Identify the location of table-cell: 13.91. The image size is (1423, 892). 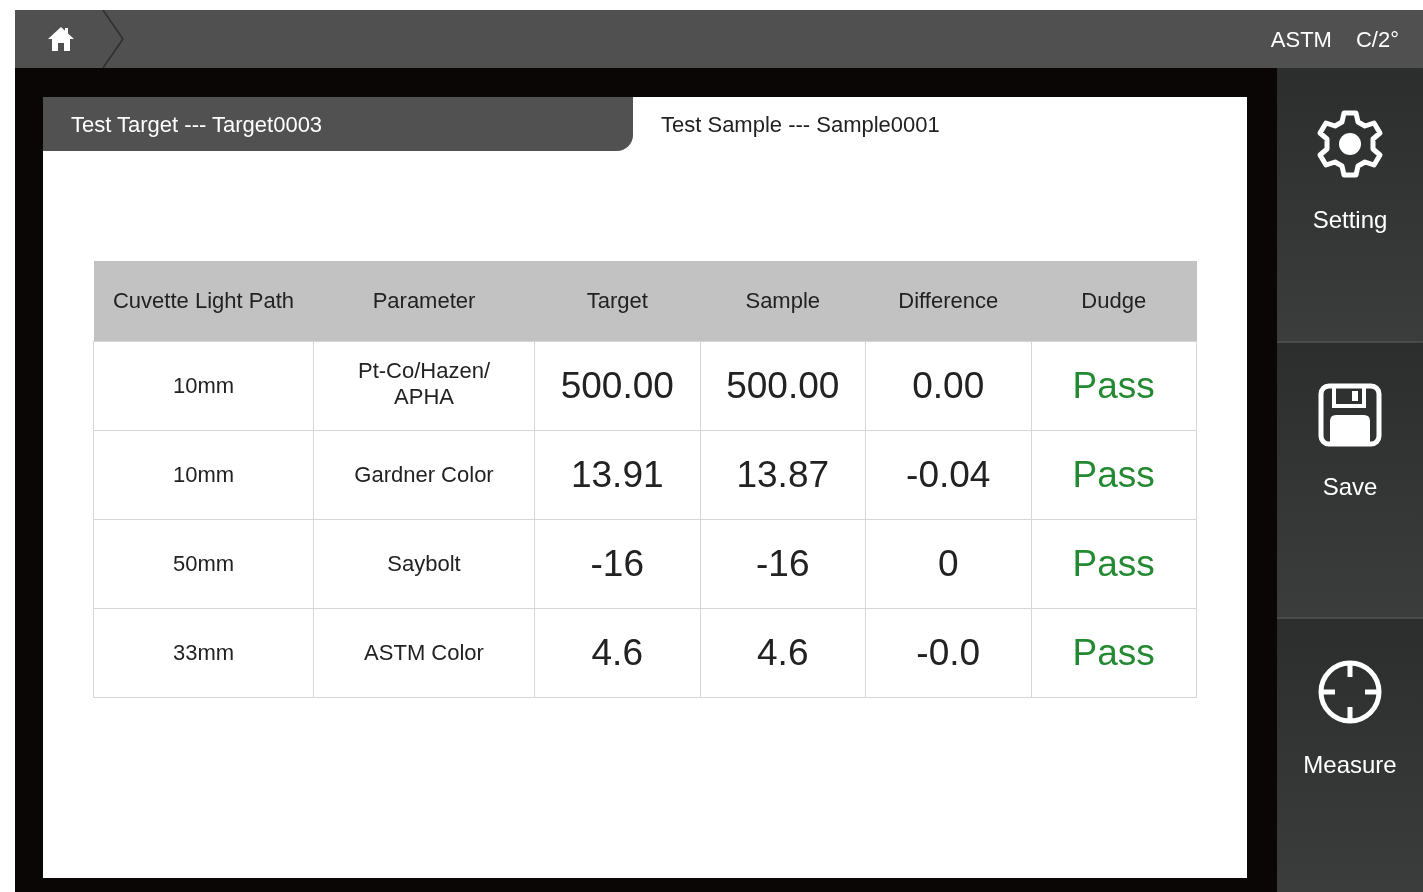
(617, 474).